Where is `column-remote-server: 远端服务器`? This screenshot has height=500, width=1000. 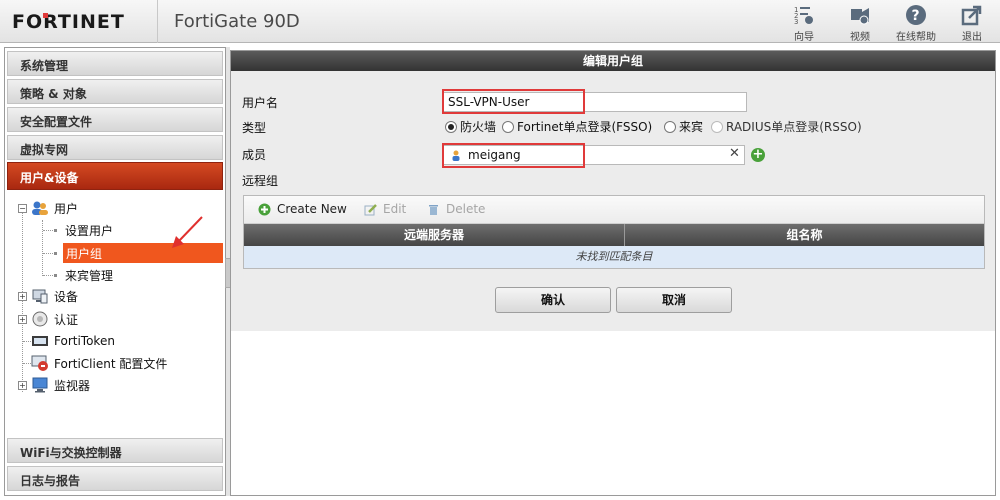 column-remote-server: 远端服务器 is located at coordinates (434, 235).